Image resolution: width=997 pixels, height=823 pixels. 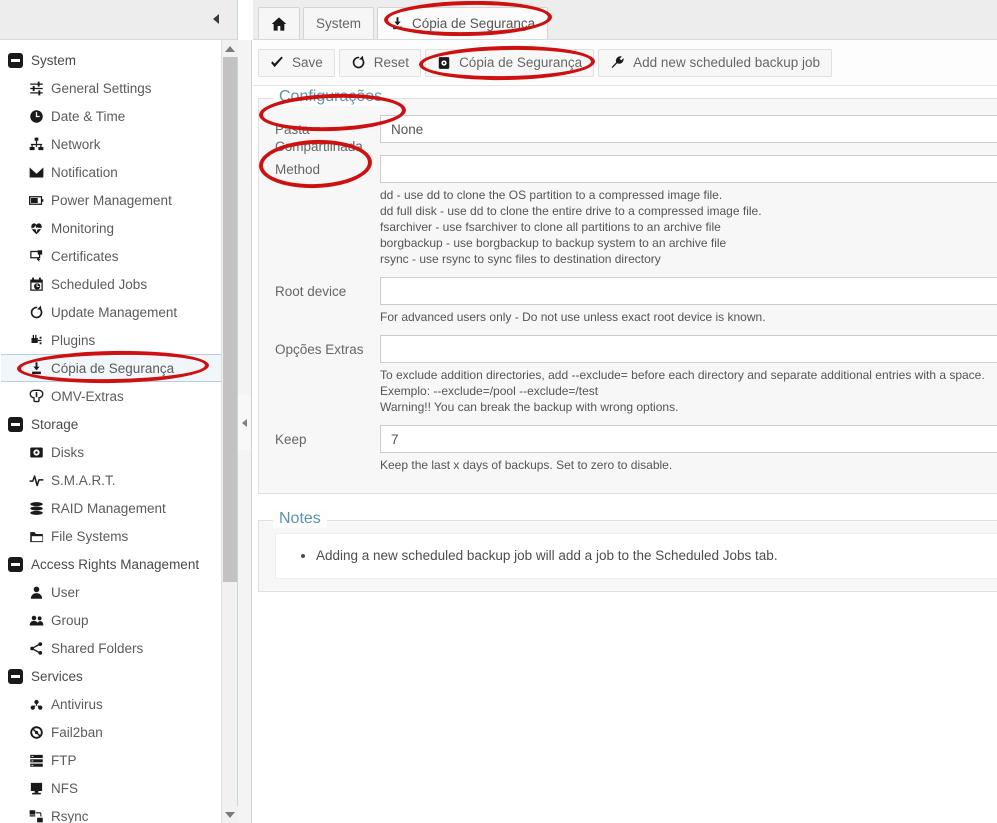 I want to click on sidebar-item-label: Monitoring, so click(x=83, y=228).